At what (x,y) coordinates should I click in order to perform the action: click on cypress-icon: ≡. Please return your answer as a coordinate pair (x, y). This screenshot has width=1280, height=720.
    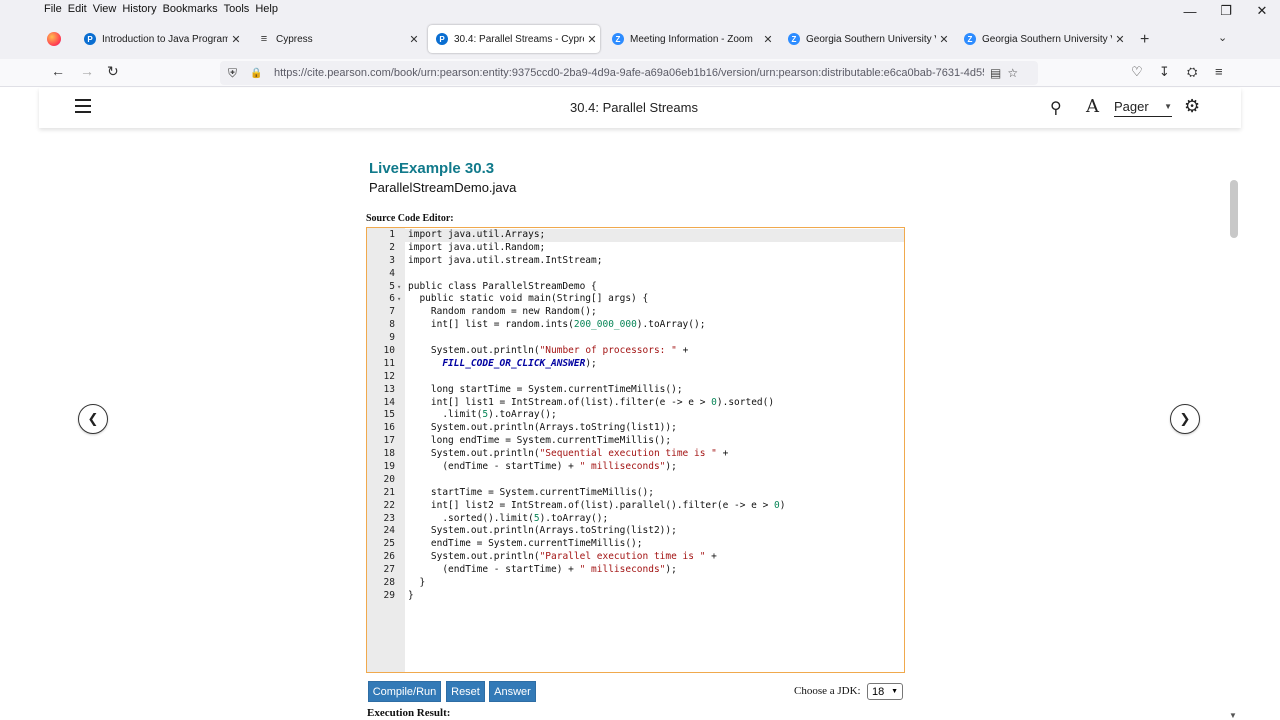
    Looking at the image, I should click on (264, 39).